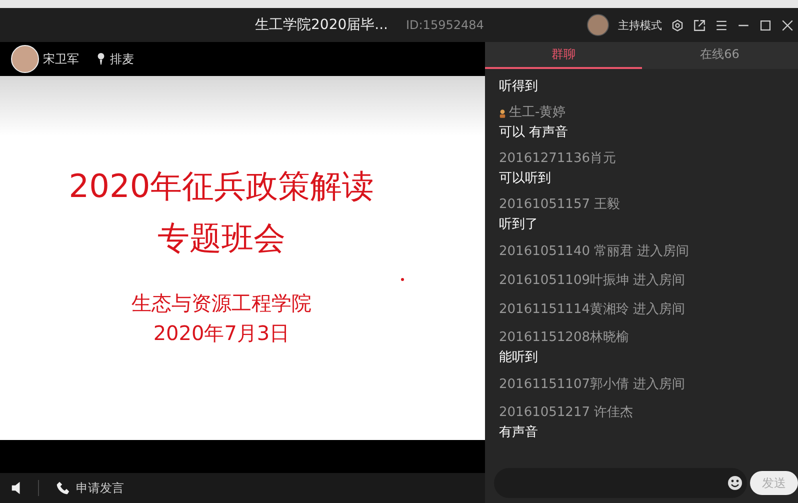  I want to click on message-text: 有声音, so click(519, 433).